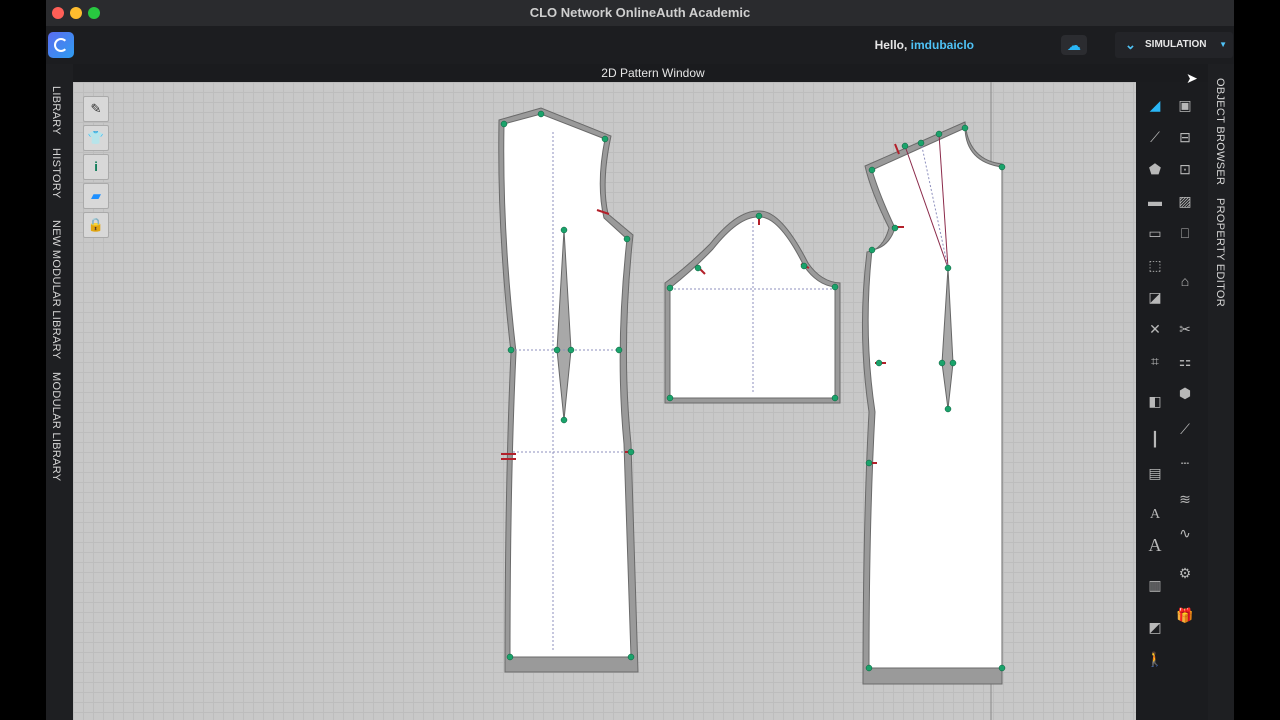 This screenshot has height=720, width=1280. What do you see at coordinates (933, 403) in the screenshot?
I see `back-pattern-piece` at bounding box center [933, 403].